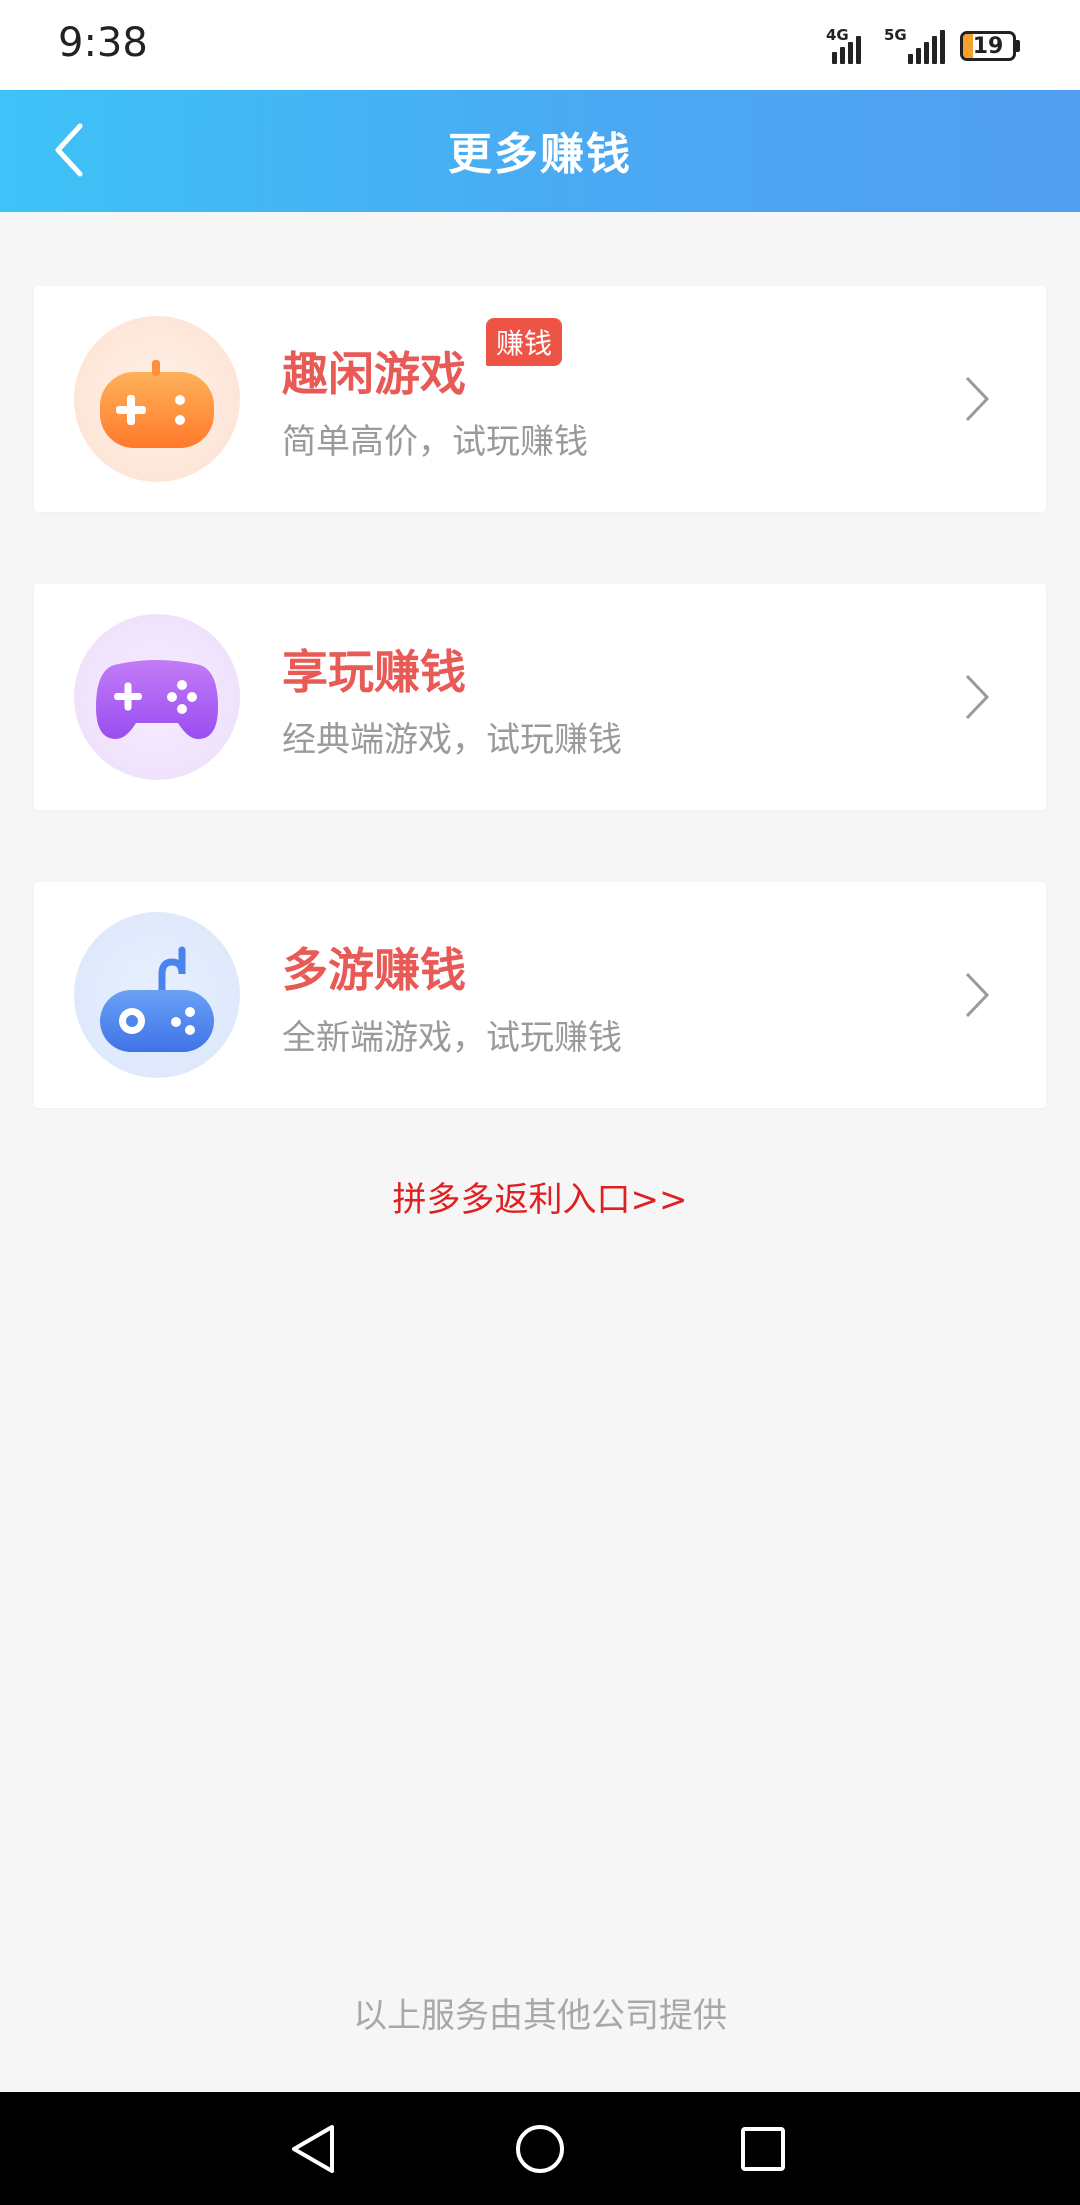 This screenshot has height=2205, width=1080. Describe the element at coordinates (540, 45) in the screenshot. I see `status-bar: 9:38 4G 5G 19` at that location.